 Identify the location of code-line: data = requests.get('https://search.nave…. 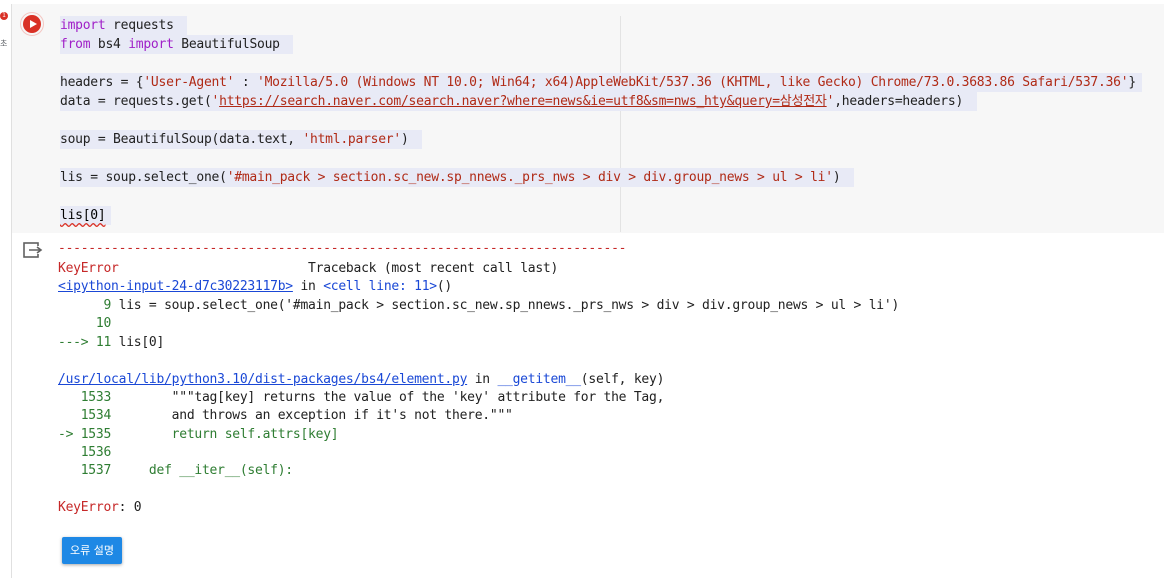
(518, 101).